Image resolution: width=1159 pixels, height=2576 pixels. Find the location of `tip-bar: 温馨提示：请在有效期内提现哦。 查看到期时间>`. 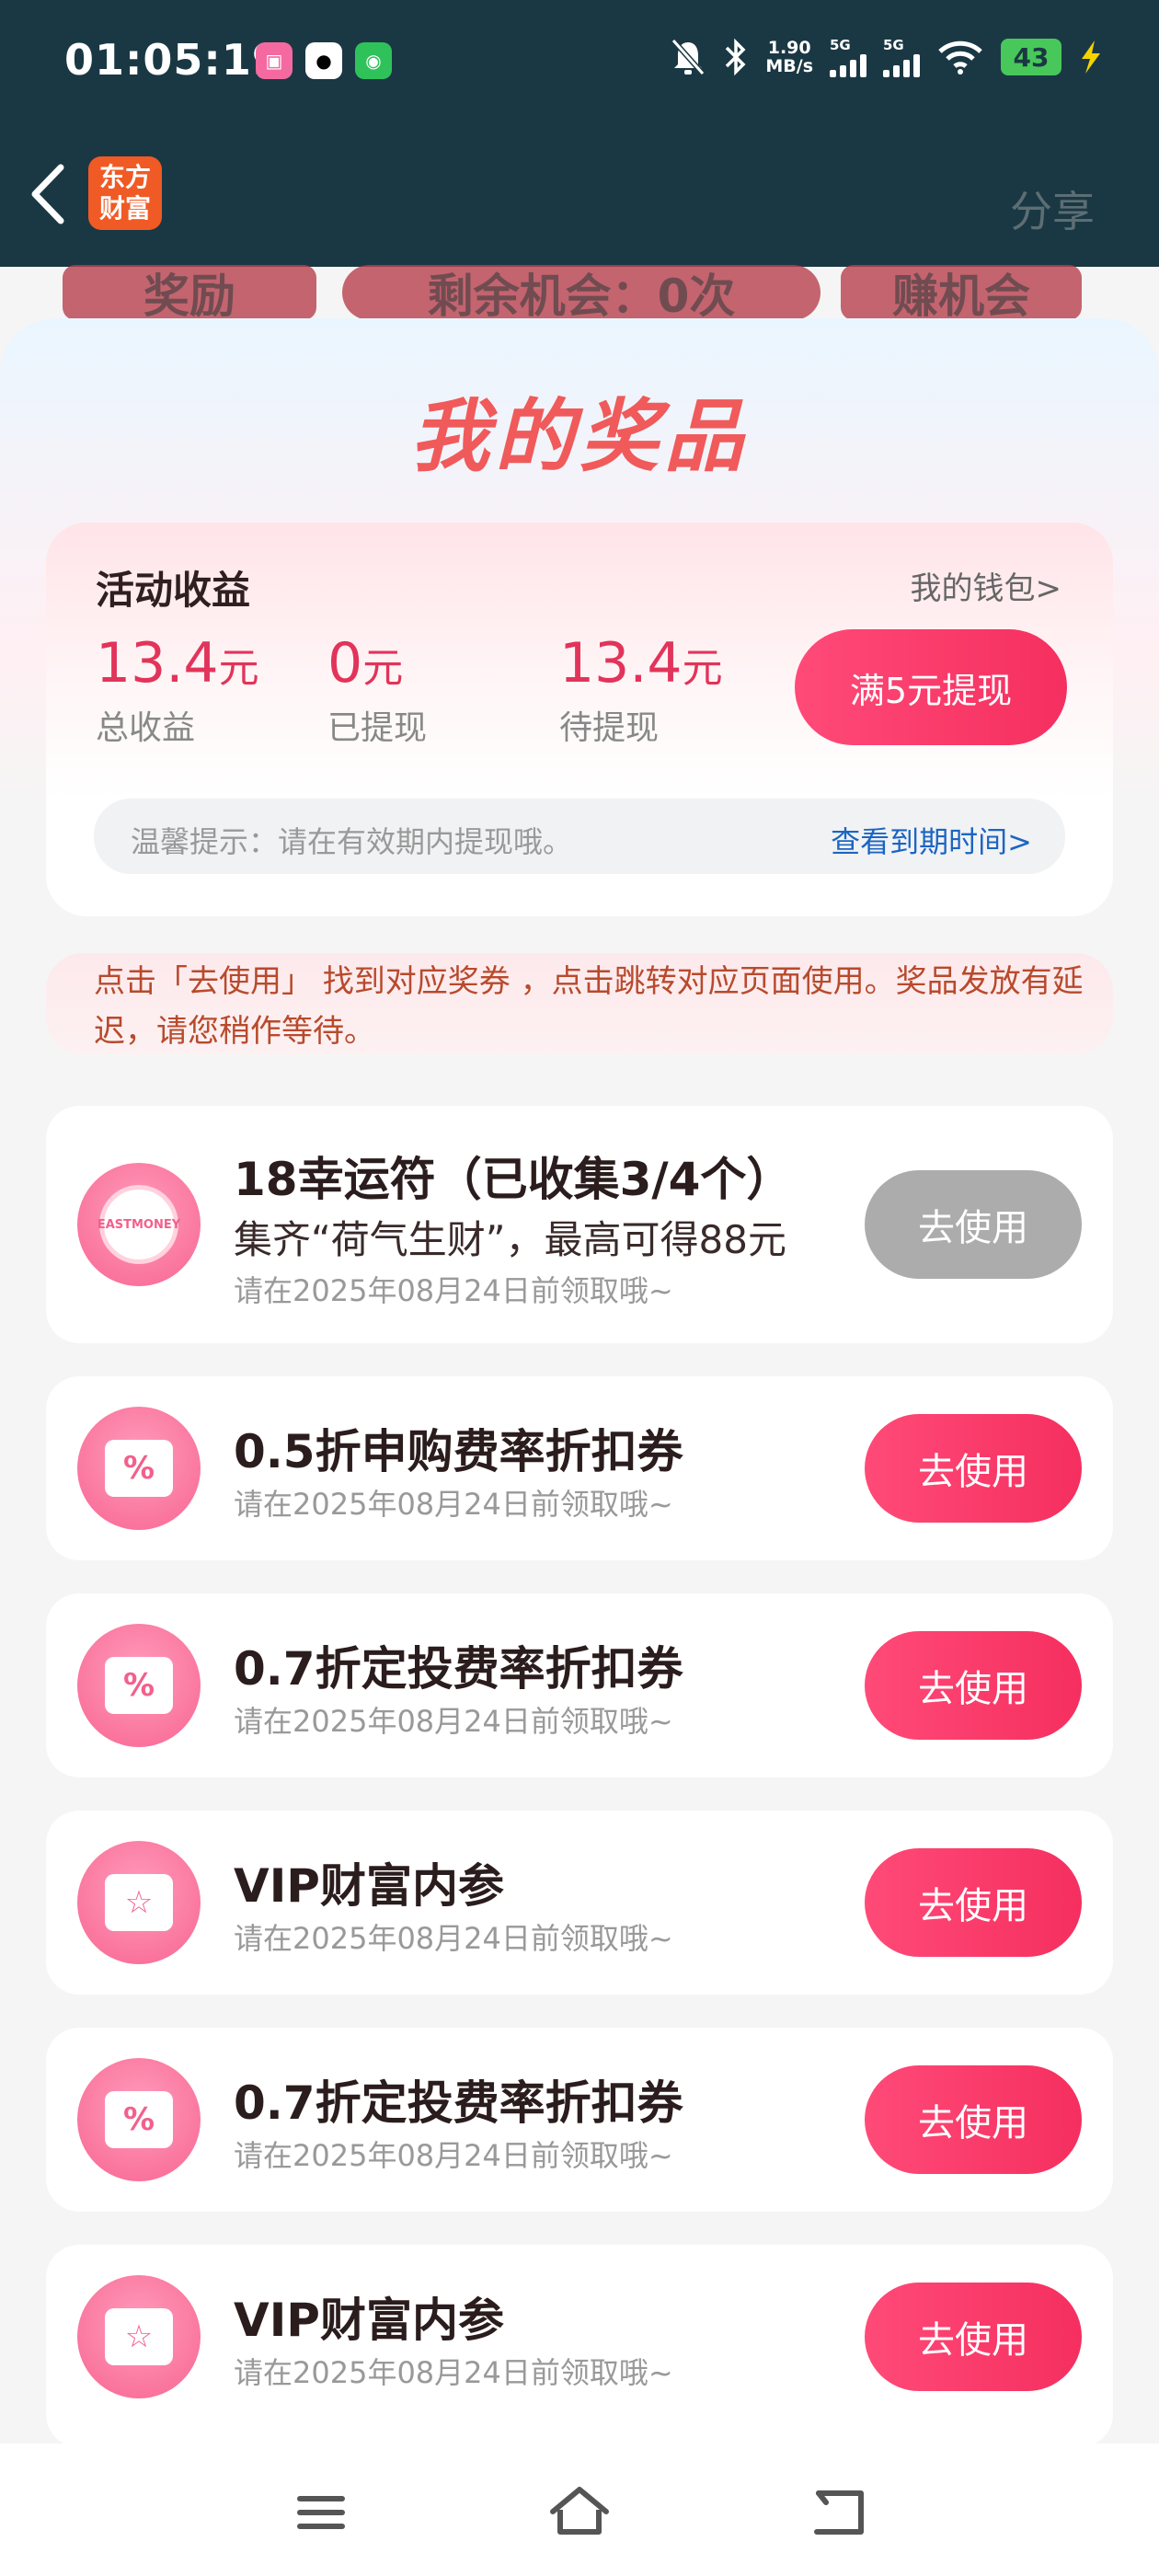

tip-bar: 温馨提示：请在有效期内提现哦。 查看到期时间> is located at coordinates (579, 836).